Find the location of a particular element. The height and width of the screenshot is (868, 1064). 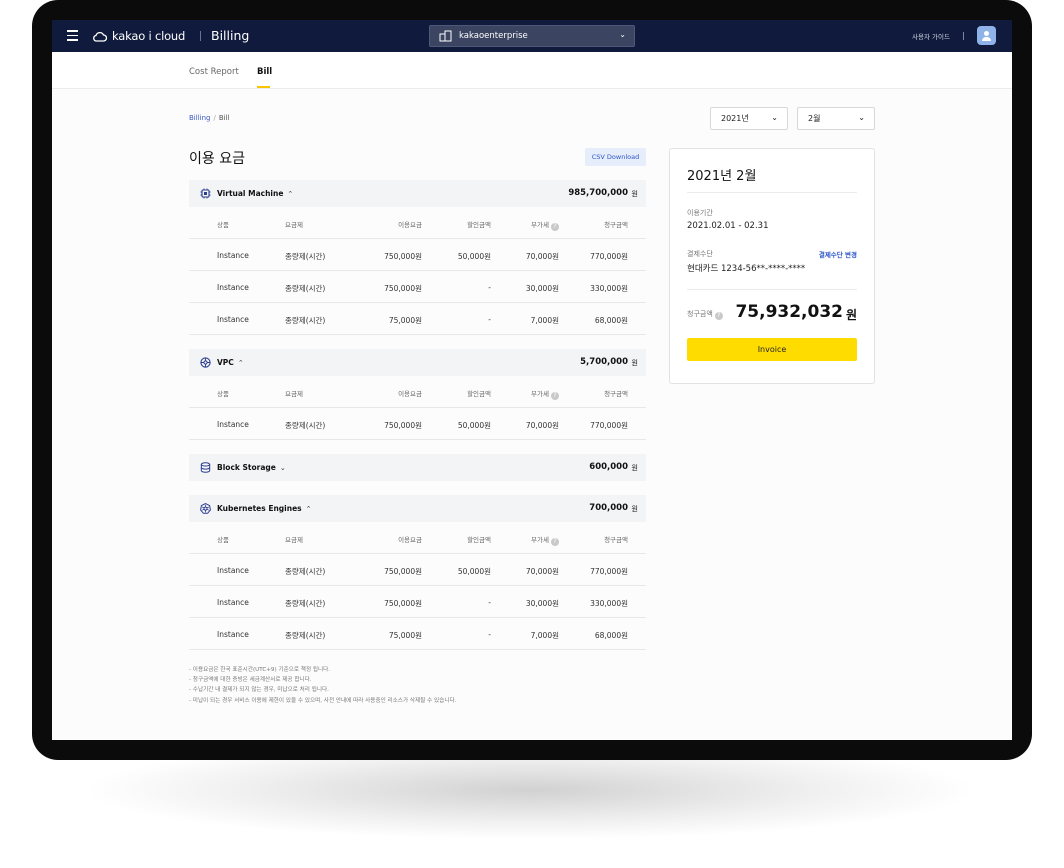

note-line: - 이용요금은 한국 표준시간(UTC+9) 기준으로 책정 됩니다. is located at coordinates (260, 670).